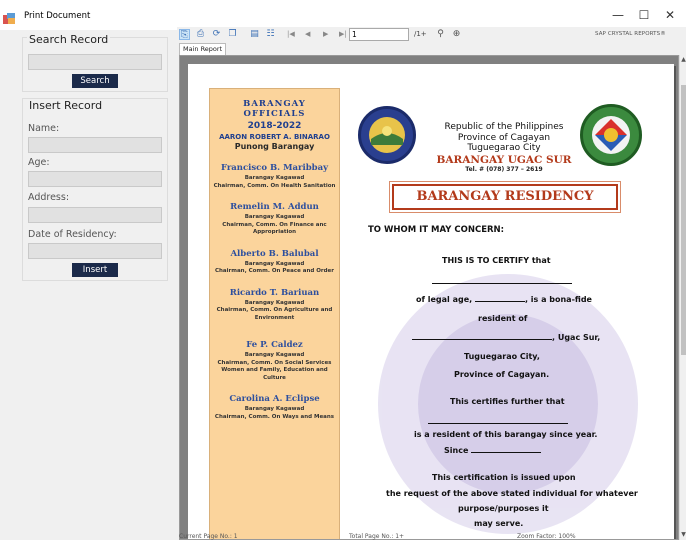 The width and height of the screenshot is (686, 540). What do you see at coordinates (343, 15) in the screenshot?
I see `title-bar: Print Document — ☐ ✕` at bounding box center [343, 15].